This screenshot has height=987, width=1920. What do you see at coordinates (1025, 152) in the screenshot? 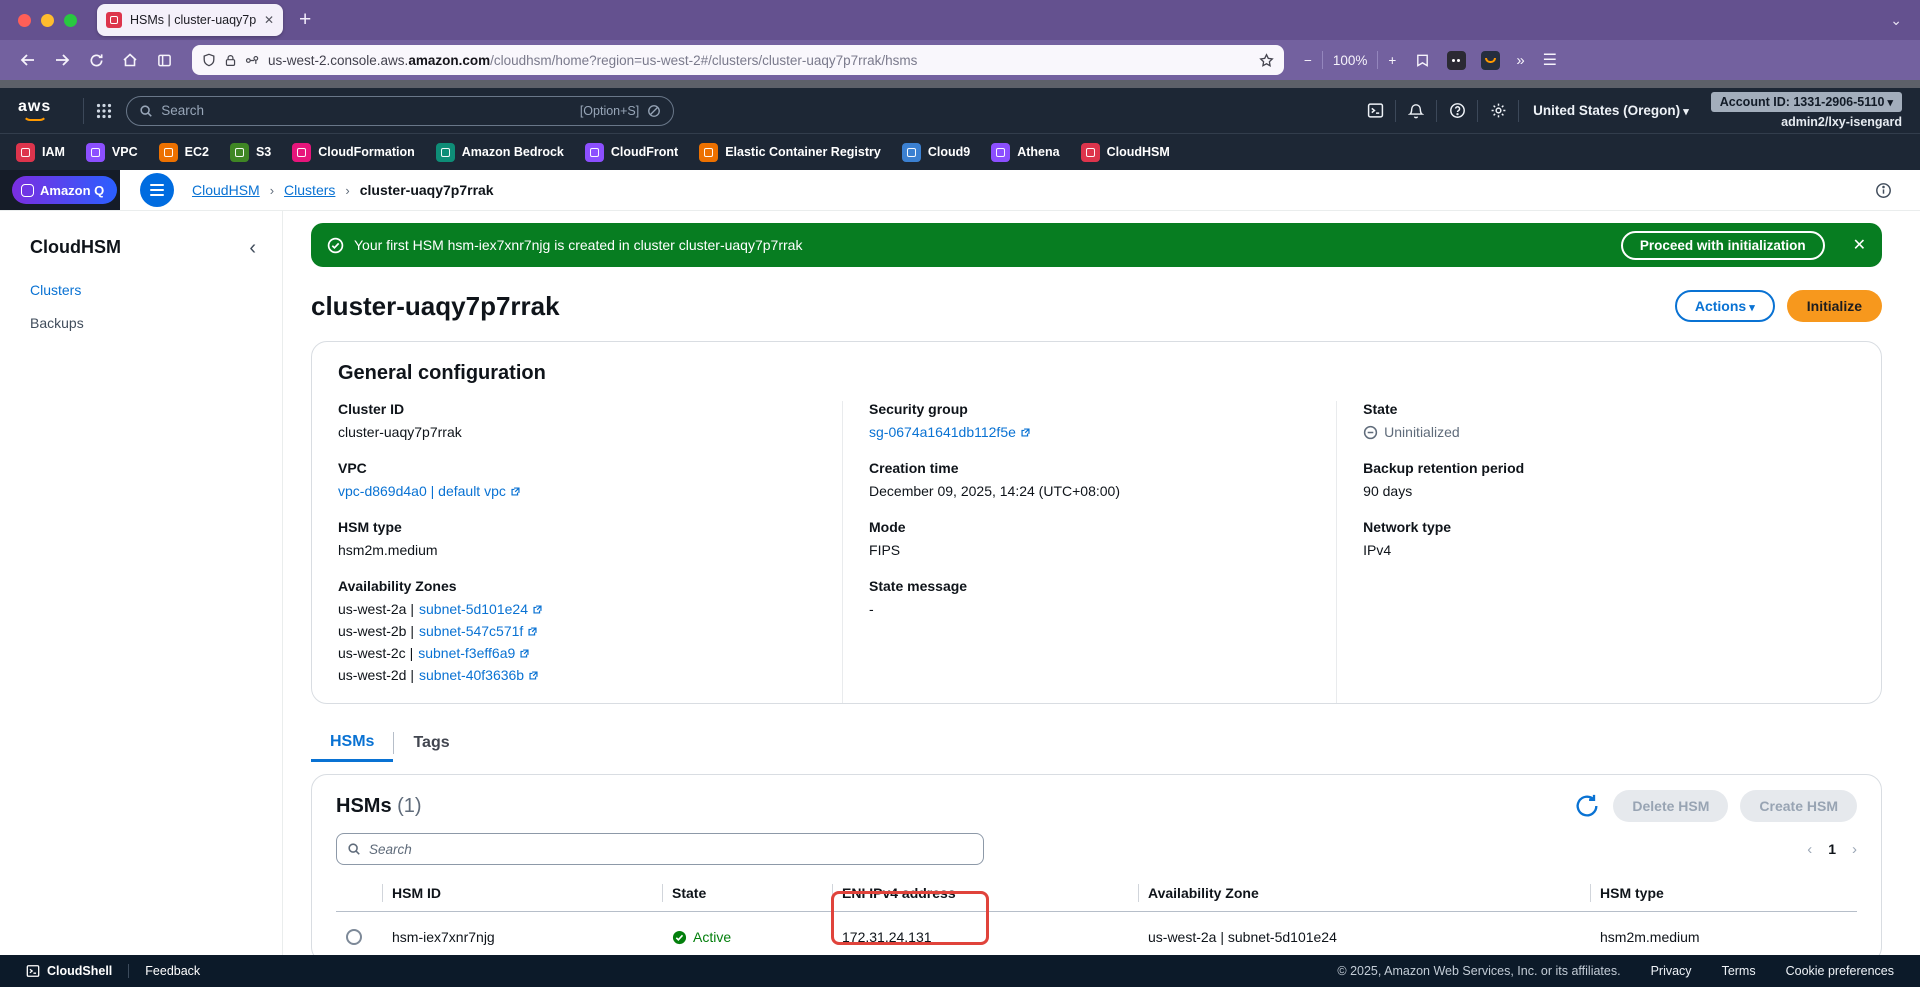
I see `favorite-athena: Athena` at bounding box center [1025, 152].